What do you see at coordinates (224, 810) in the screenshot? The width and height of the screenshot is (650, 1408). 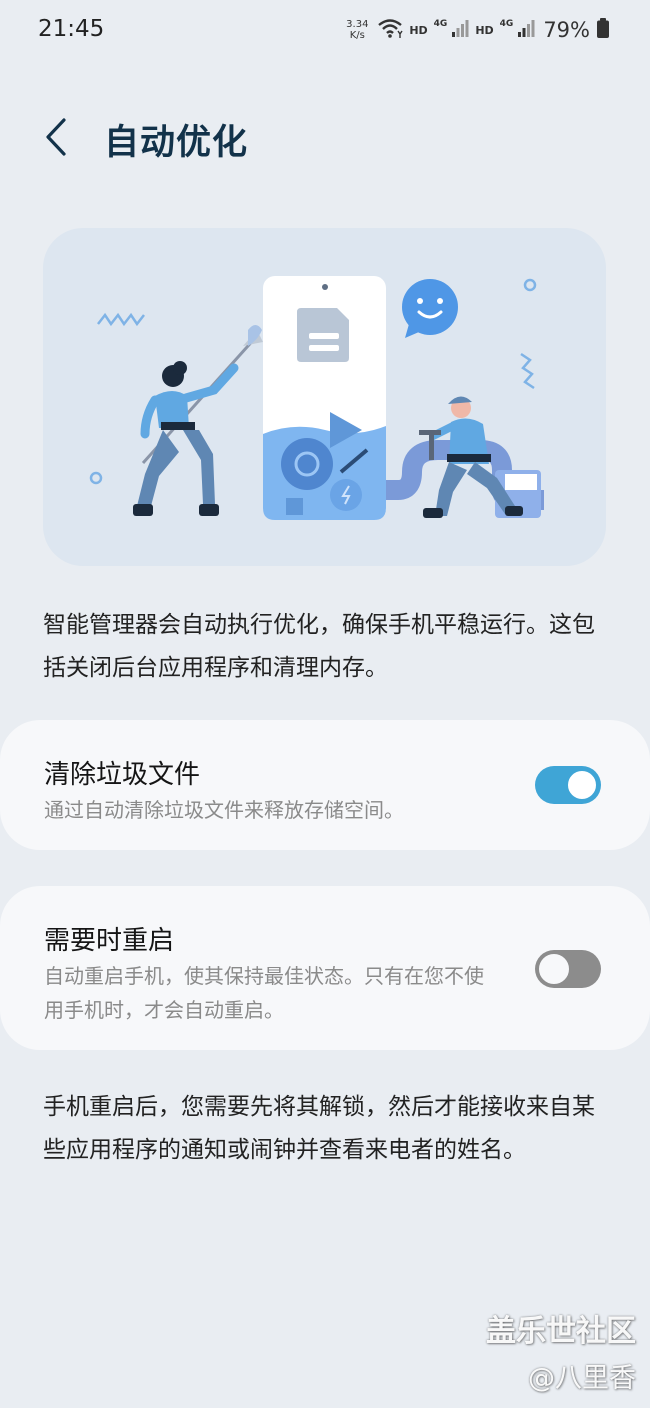 I see `setting-subtitle: 通过自动清除垃圾文件来释放存储空间。` at bounding box center [224, 810].